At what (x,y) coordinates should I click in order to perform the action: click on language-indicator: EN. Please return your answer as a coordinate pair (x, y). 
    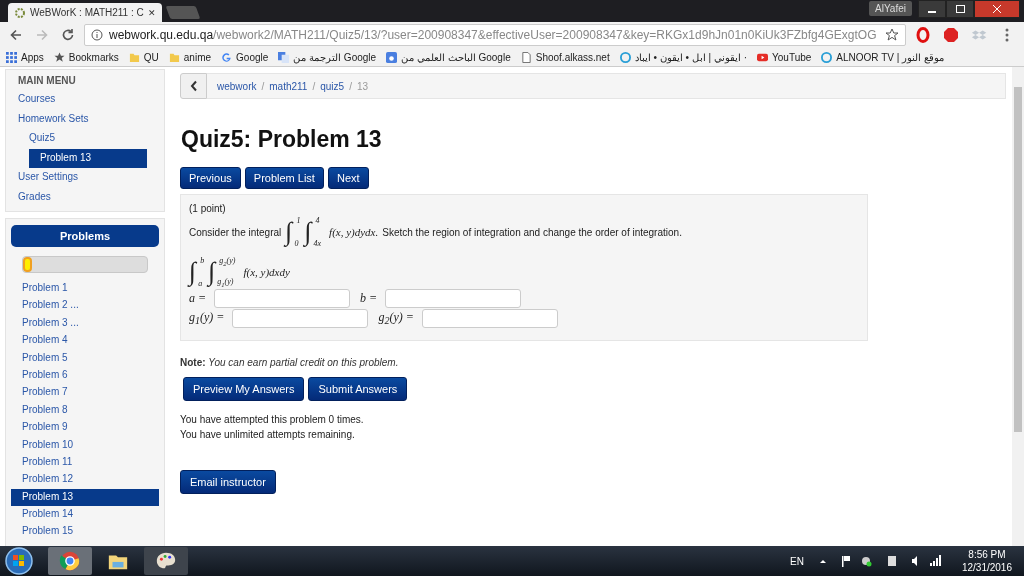
    Looking at the image, I should click on (797, 561).